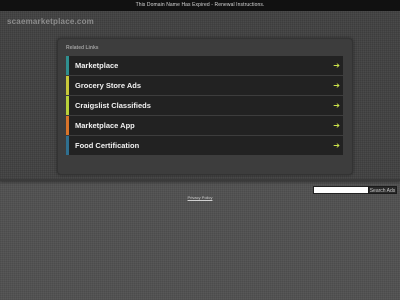  What do you see at coordinates (97, 65) in the screenshot?
I see `related-link-label: Marketplace` at bounding box center [97, 65].